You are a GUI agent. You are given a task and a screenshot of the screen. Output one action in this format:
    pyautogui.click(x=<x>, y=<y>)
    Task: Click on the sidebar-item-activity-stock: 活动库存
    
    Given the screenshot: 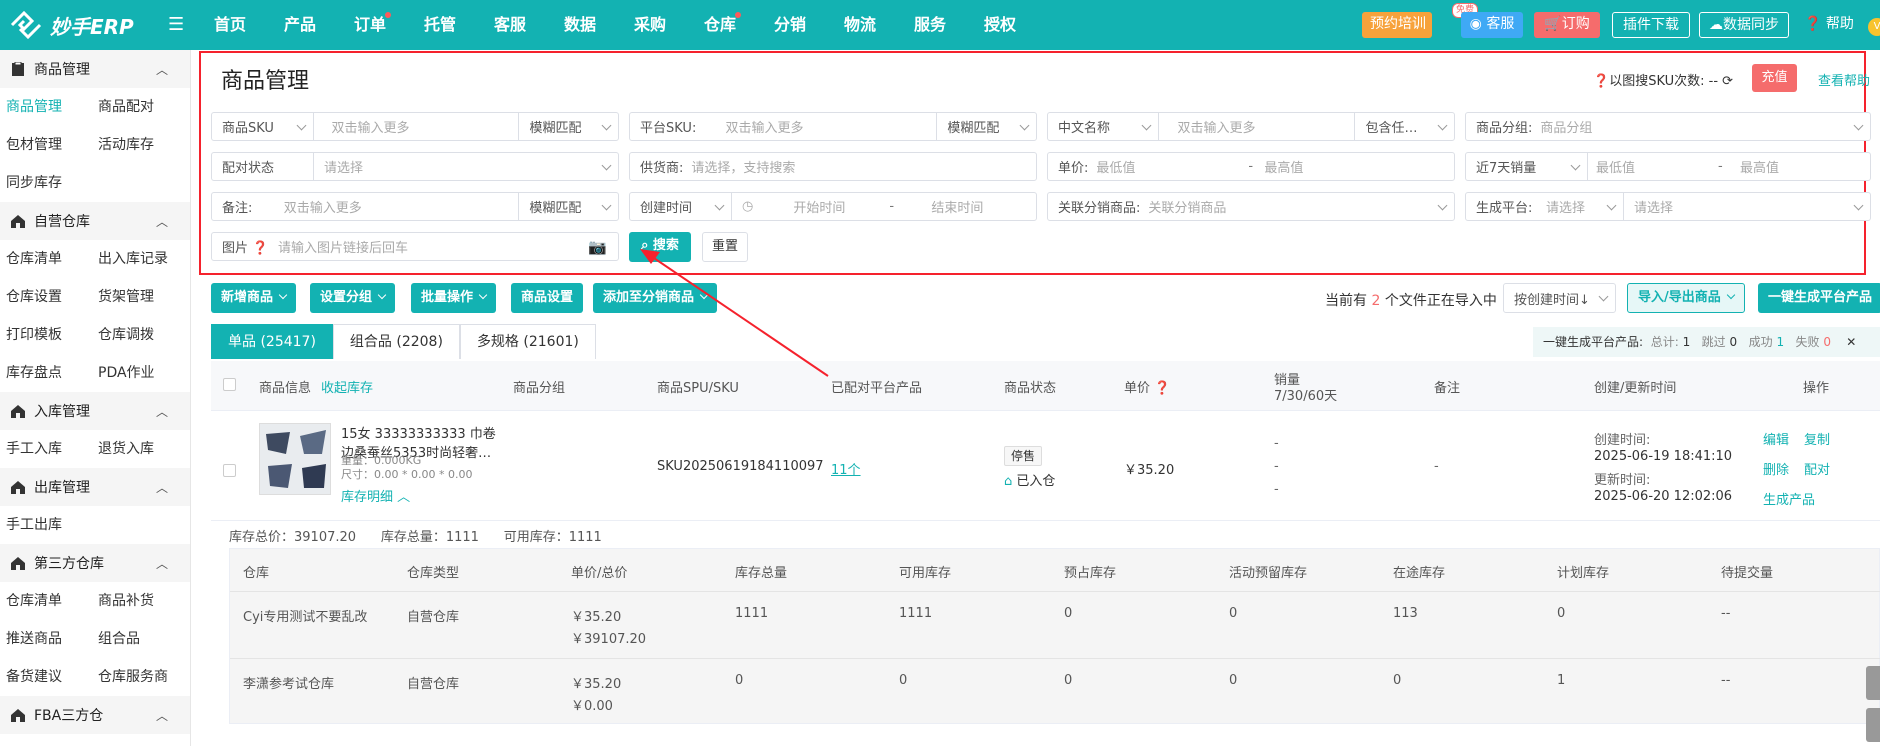 What is the action you would take?
    pyautogui.click(x=144, y=145)
    